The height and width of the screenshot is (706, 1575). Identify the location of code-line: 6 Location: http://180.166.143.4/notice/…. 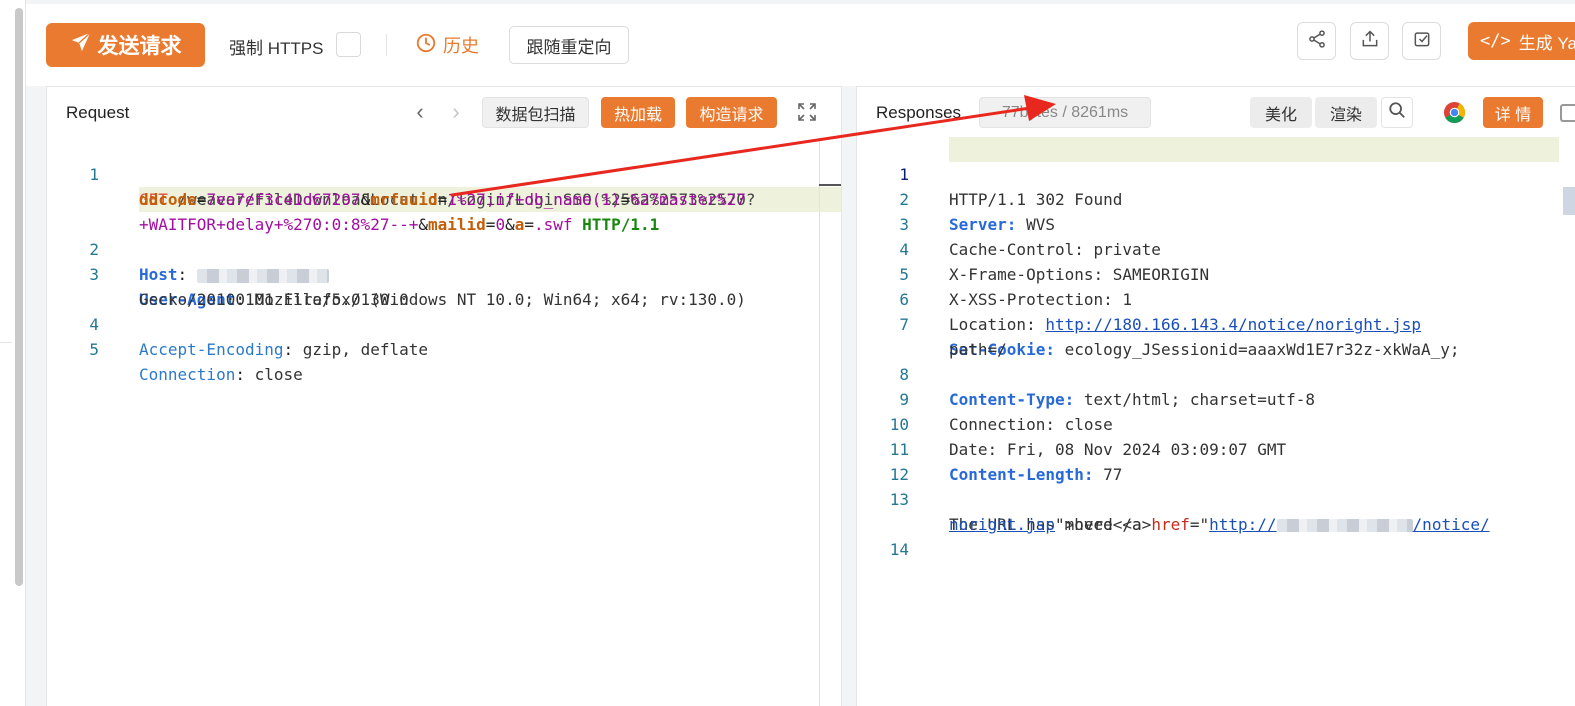
(1216, 298).